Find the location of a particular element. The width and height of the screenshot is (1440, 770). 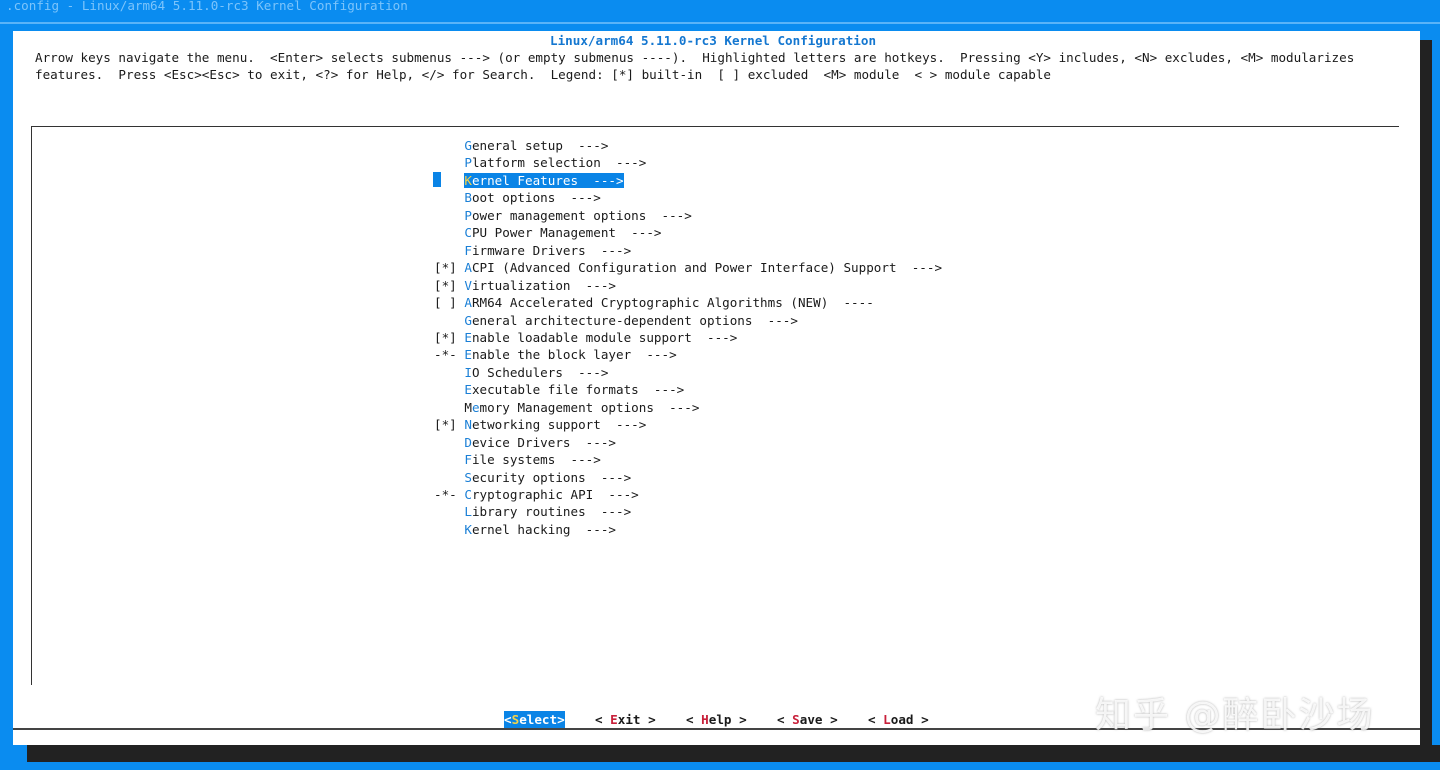

menu-item: Executable file formats ---> is located at coordinates (559, 389).